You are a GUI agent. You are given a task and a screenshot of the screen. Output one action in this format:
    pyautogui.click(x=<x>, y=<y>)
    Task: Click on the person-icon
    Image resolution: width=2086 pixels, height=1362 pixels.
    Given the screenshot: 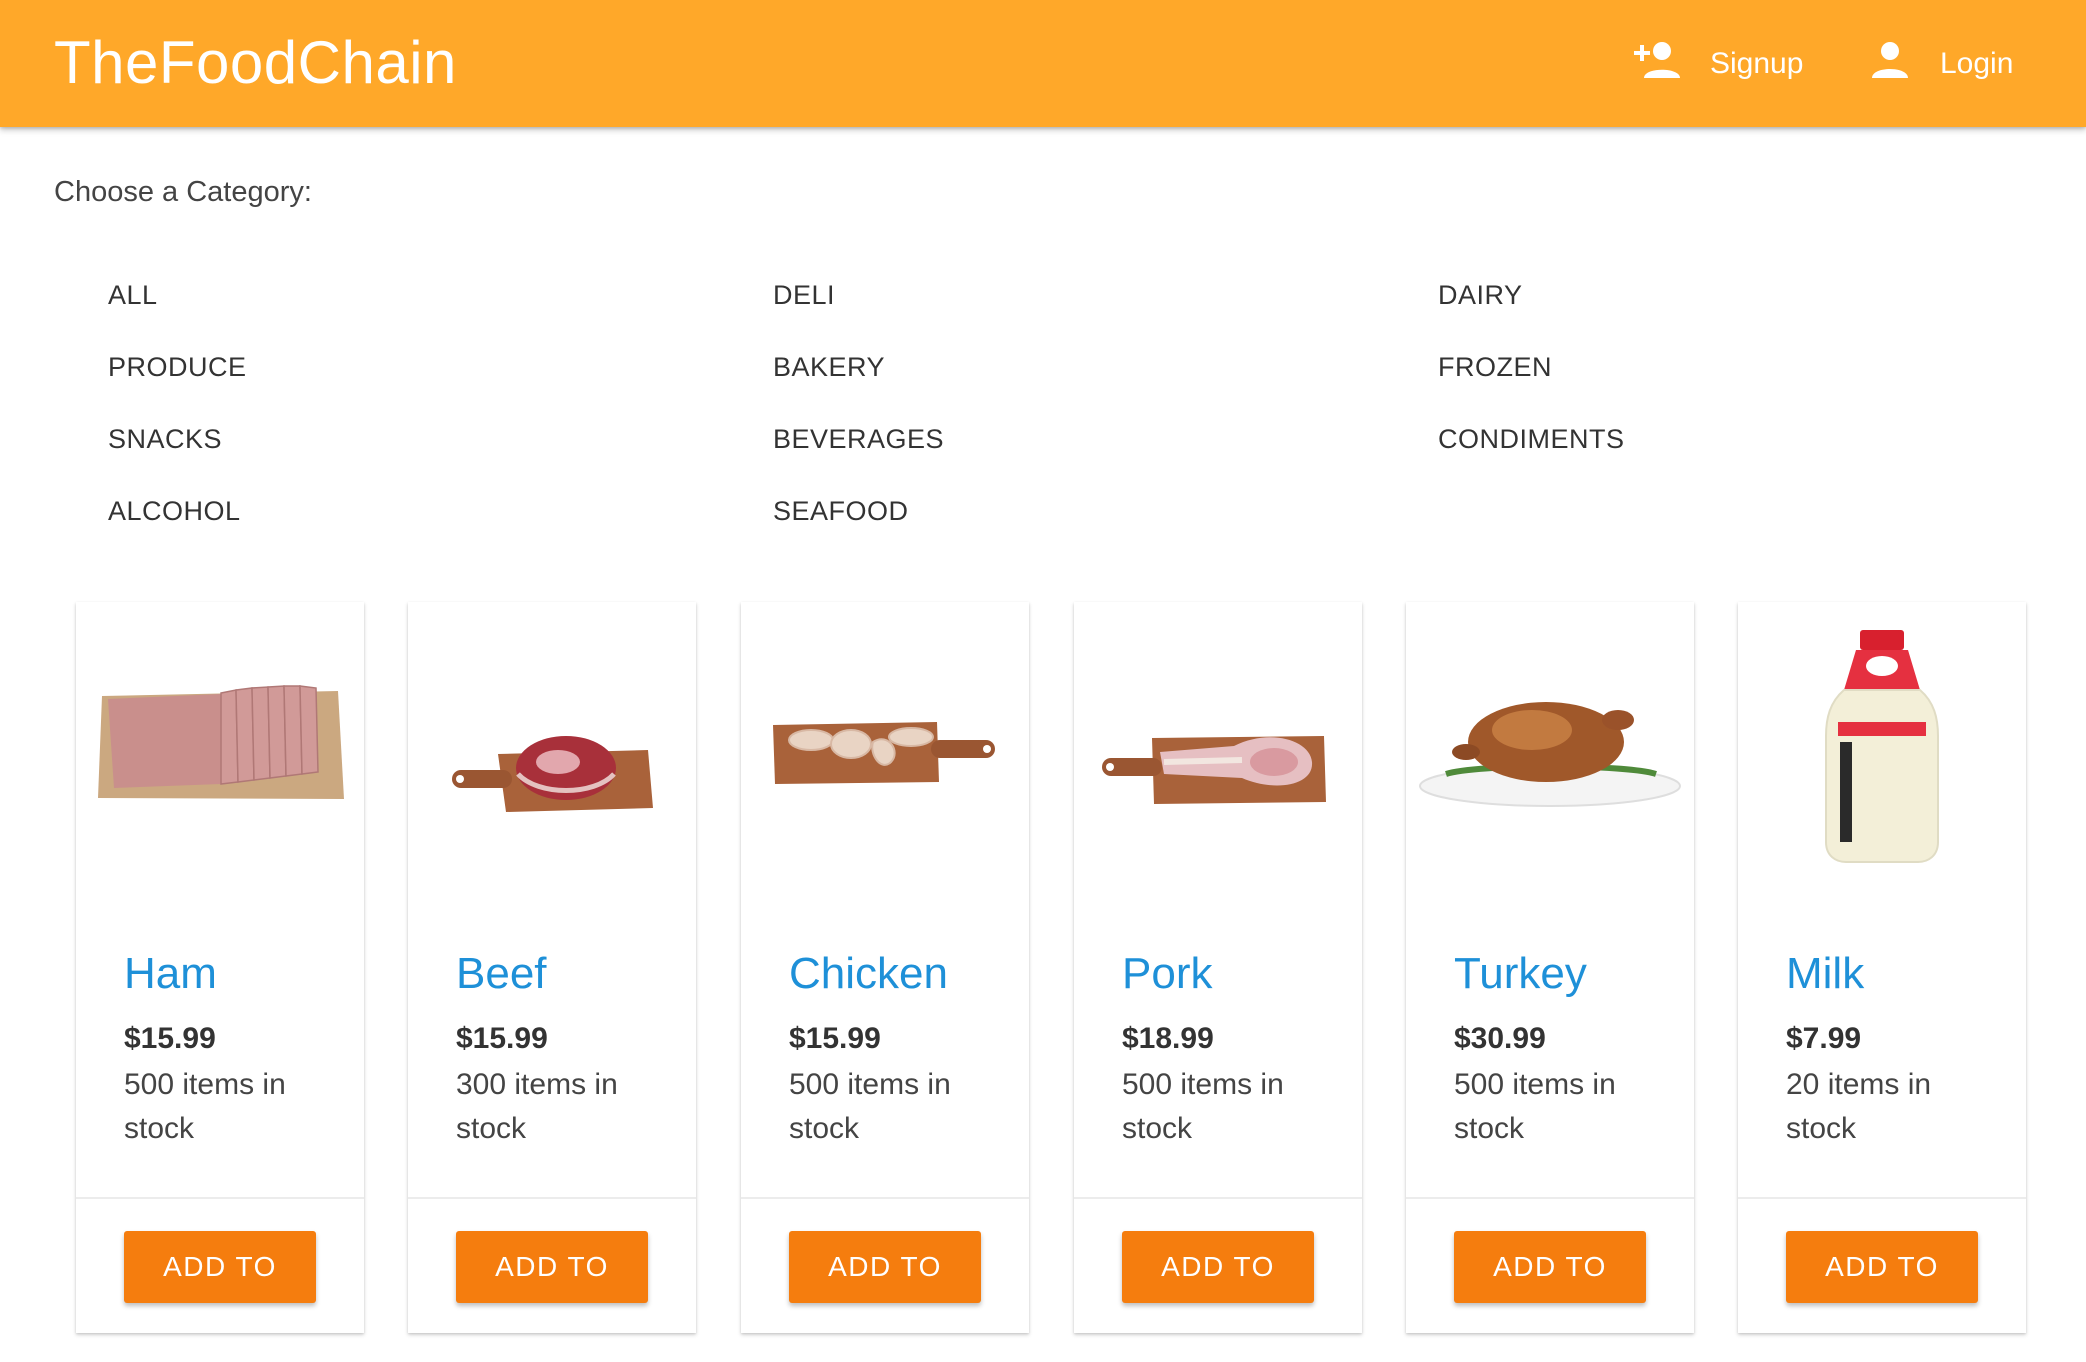 What is the action you would take?
    pyautogui.click(x=1890, y=64)
    